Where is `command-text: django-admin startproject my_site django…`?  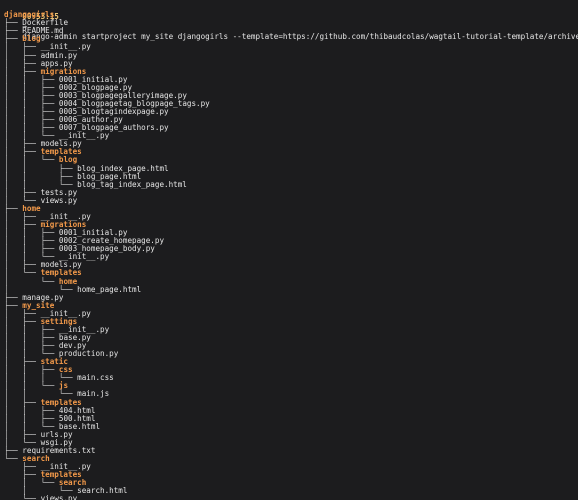
command-text: django-admin startproject my_site django… is located at coordinates (300, 36).